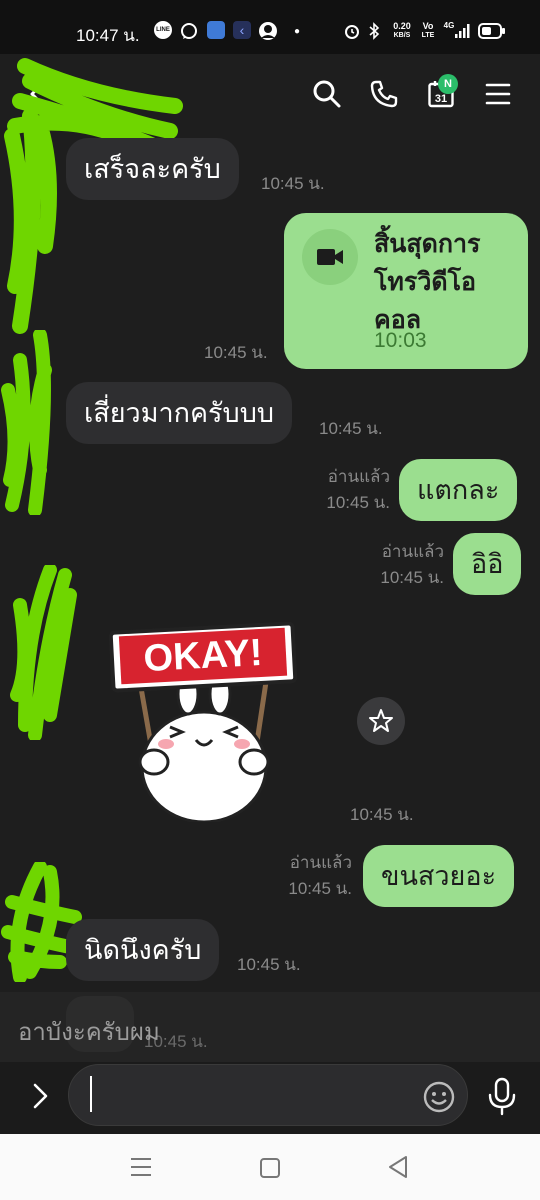  What do you see at coordinates (427, 282) in the screenshot?
I see `video-call-title: สิ้นสุดการ โทรวิดีโอ คอล` at bounding box center [427, 282].